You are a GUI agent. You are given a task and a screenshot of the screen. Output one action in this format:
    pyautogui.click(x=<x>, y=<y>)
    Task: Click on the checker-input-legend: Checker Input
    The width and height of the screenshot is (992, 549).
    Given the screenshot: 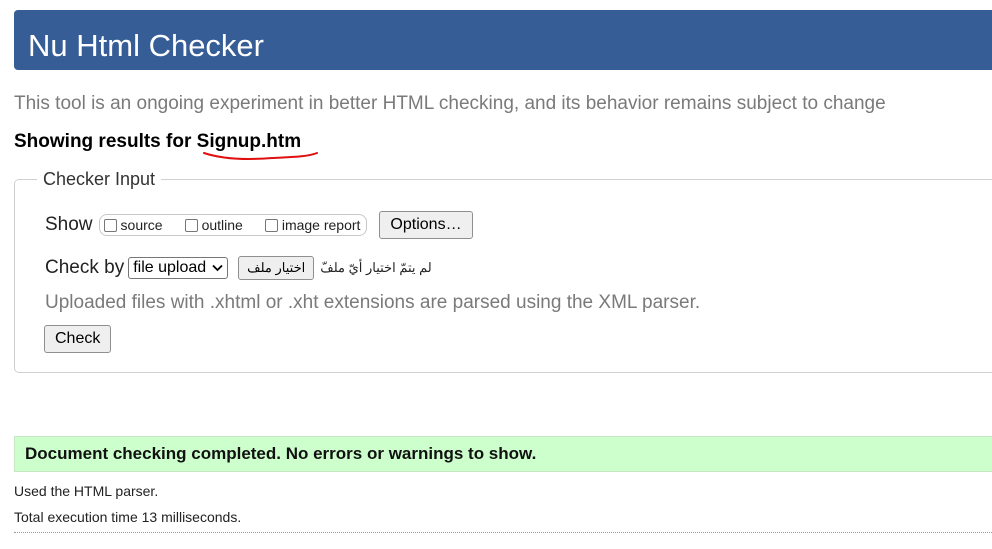 What is the action you would take?
    pyautogui.click(x=99, y=179)
    